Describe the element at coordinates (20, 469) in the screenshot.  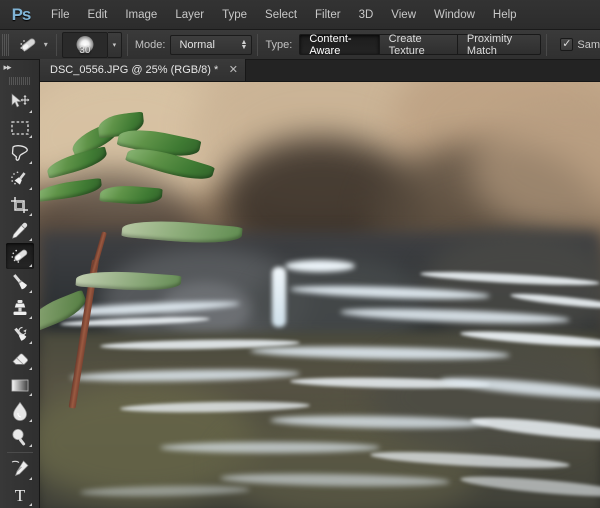
I see `pen-tool` at that location.